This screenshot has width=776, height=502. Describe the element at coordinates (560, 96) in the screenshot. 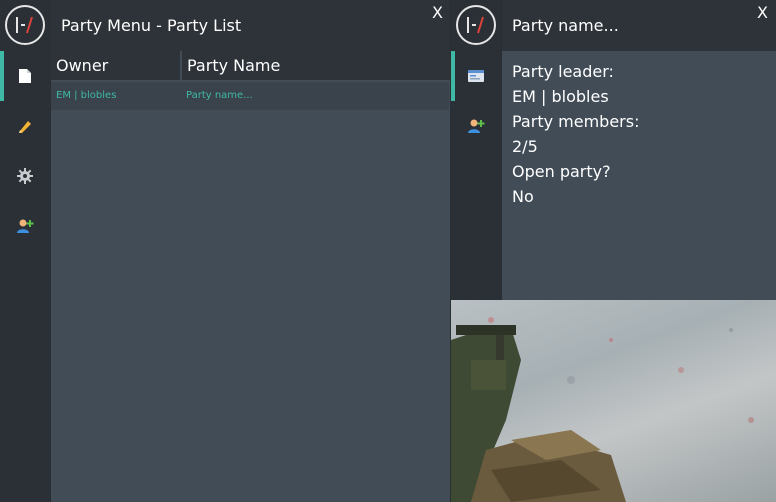

I see `party-leader-value: EM | blobles` at that location.